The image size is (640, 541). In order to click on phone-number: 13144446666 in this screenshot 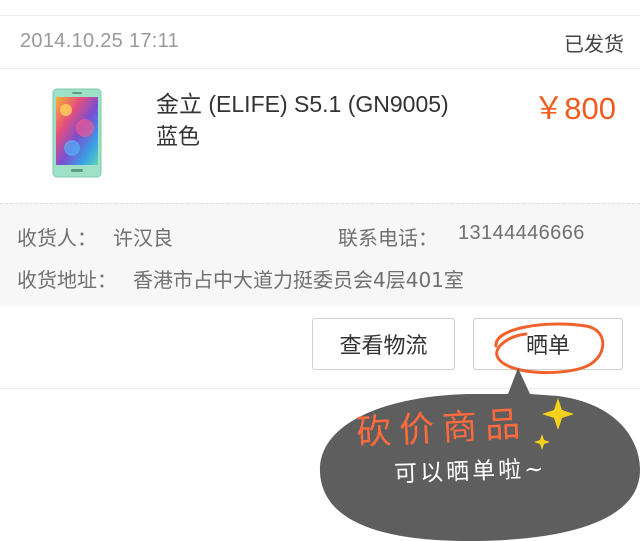, I will do `click(521, 233)`.